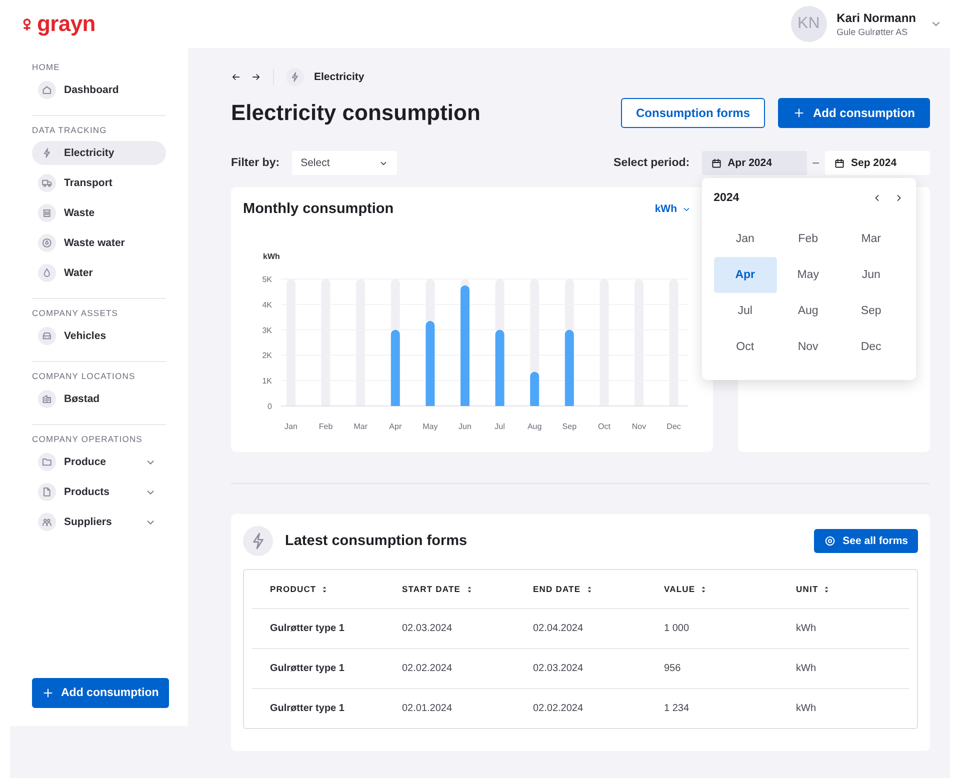  What do you see at coordinates (815, 163) in the screenshot?
I see `range-dash: –` at bounding box center [815, 163].